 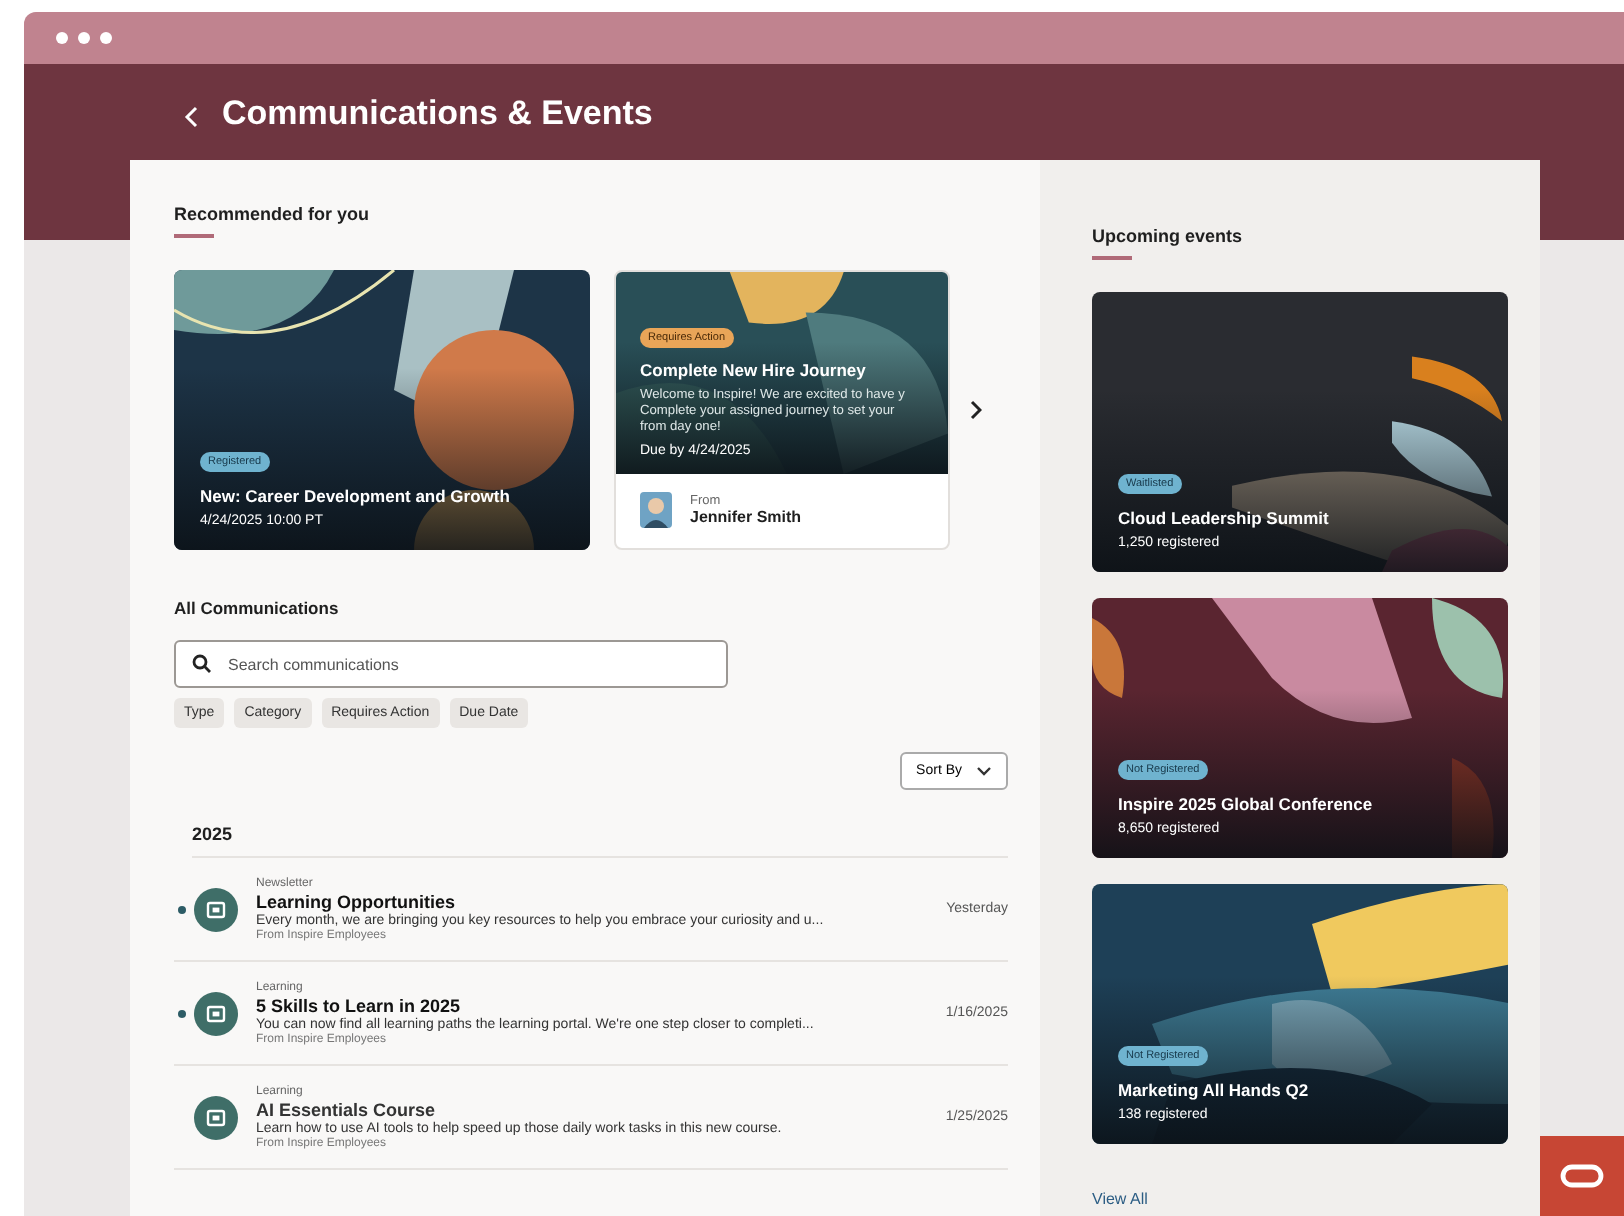 I want to click on caret-icon, so click(x=984, y=771).